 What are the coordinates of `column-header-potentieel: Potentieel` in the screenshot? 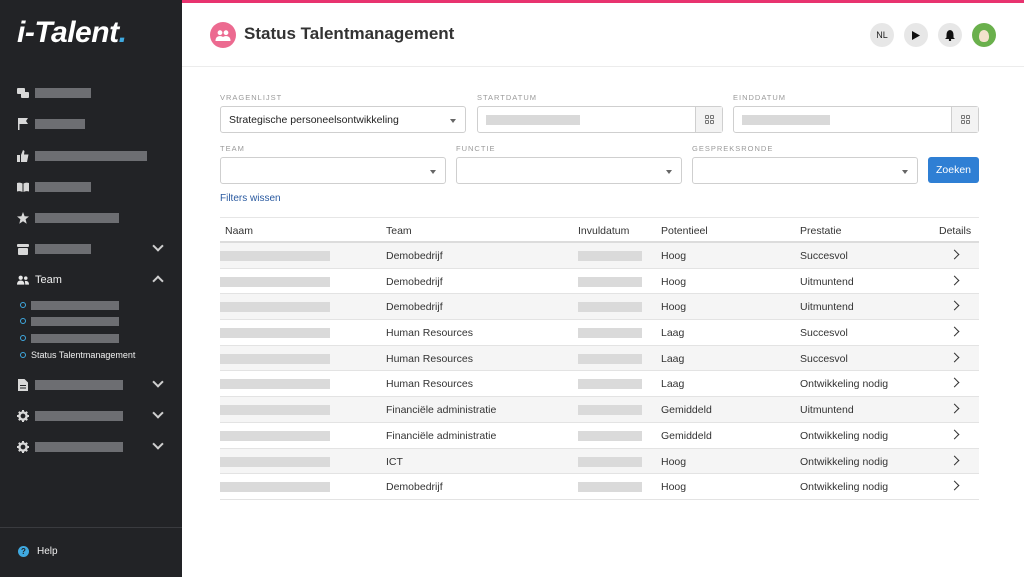 It's located at (684, 231).